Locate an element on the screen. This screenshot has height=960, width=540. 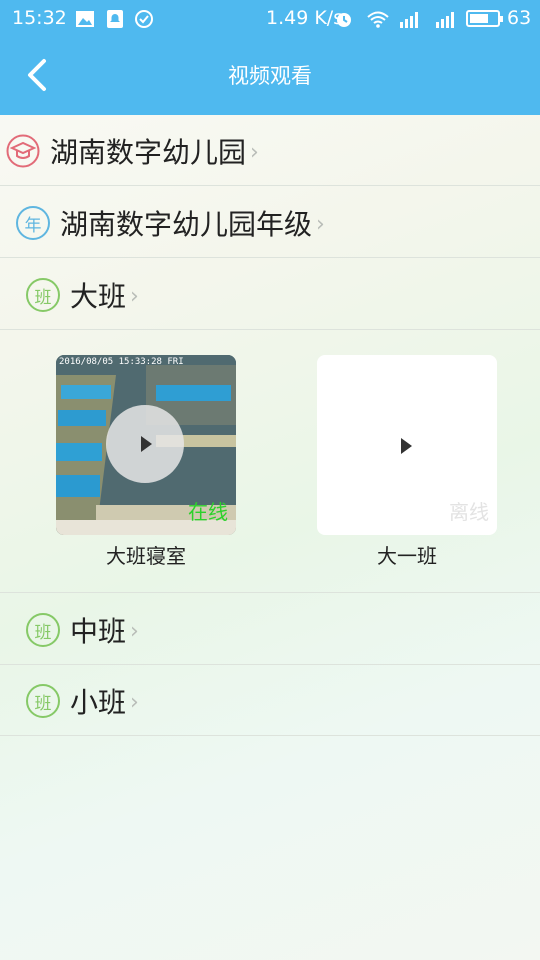
signal-icon is located at coordinates (445, 20).